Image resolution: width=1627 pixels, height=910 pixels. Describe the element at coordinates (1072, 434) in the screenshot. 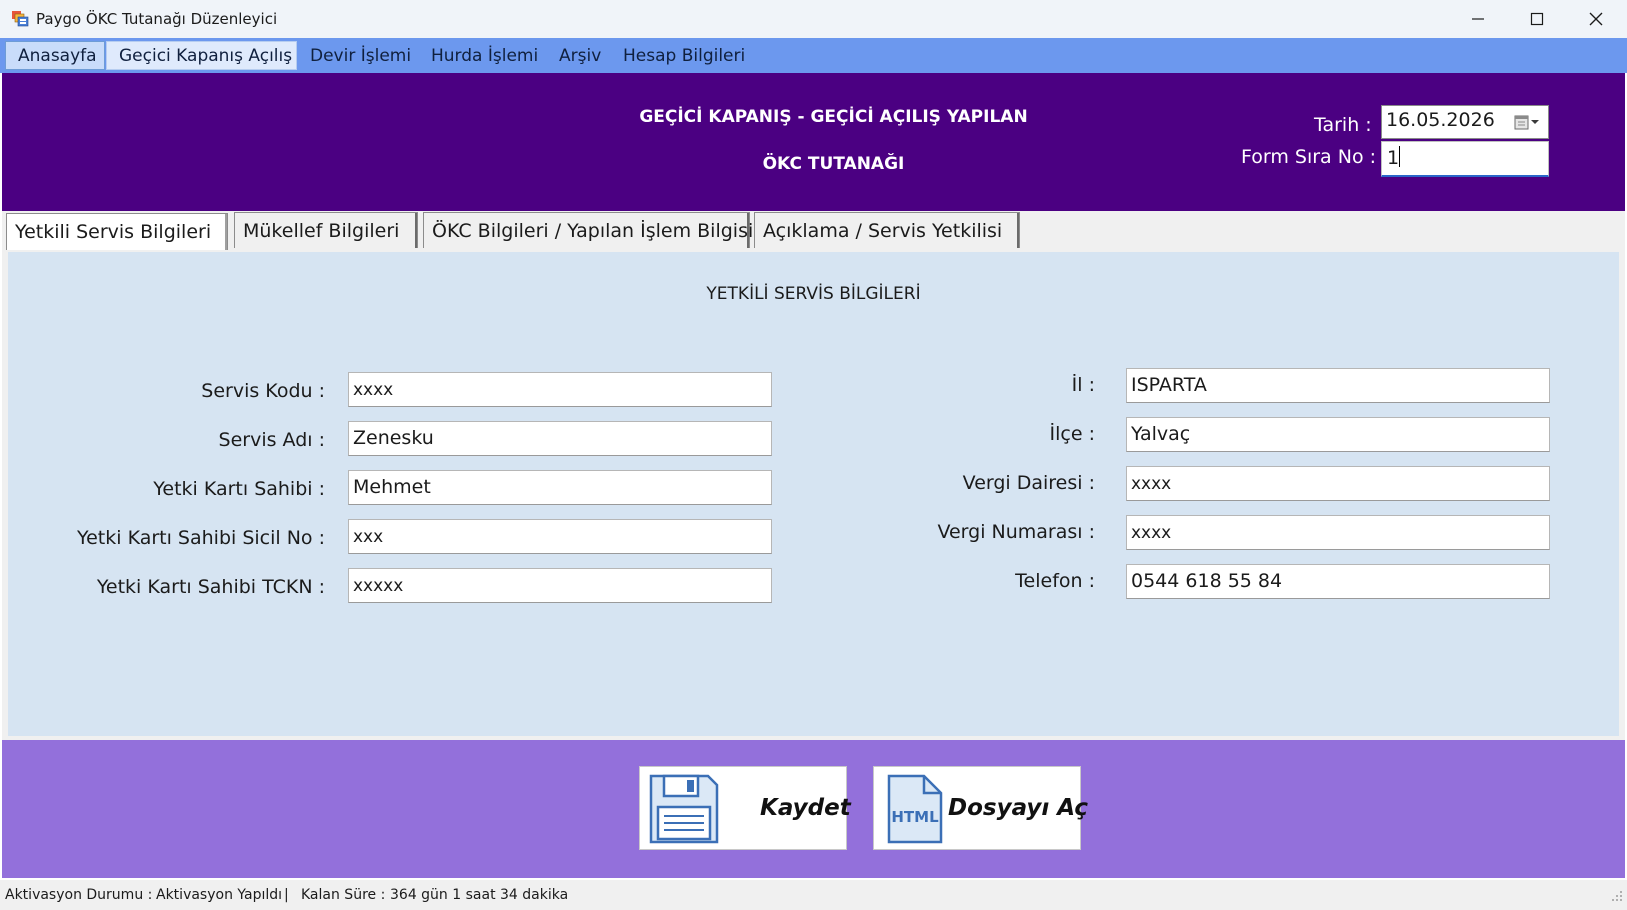

I see `ilce-label: İlçe :` at that location.